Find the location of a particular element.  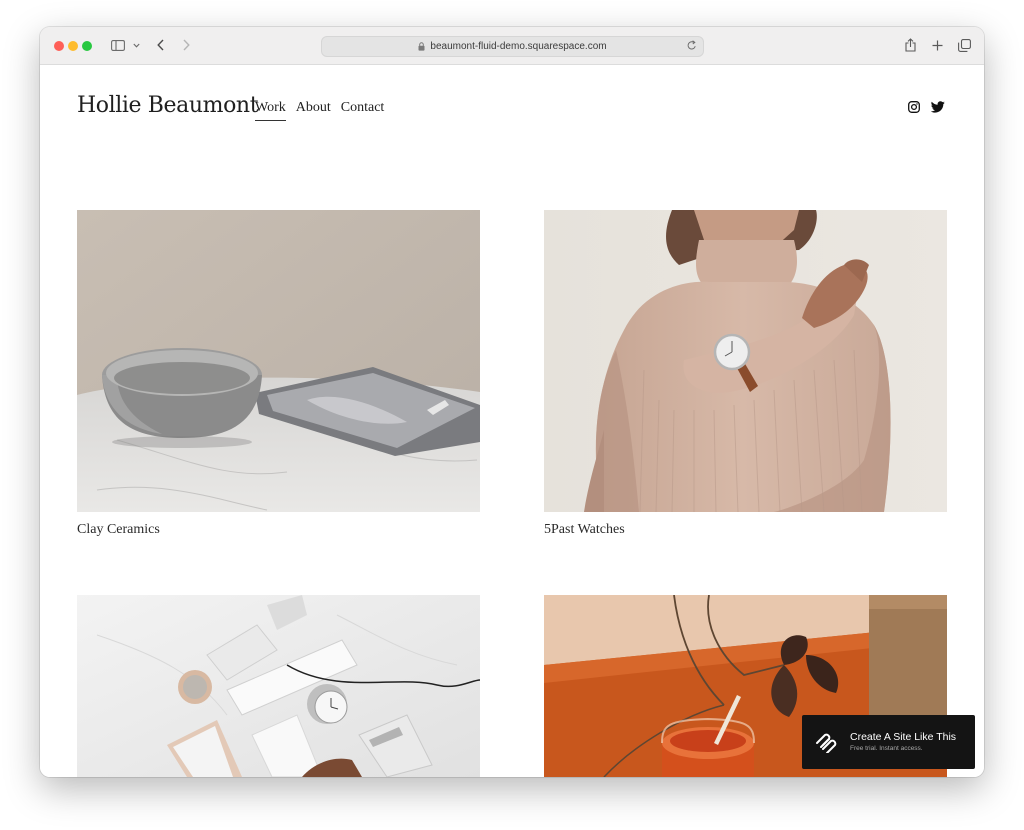

chevron-down-icon is located at coordinates (136, 45).